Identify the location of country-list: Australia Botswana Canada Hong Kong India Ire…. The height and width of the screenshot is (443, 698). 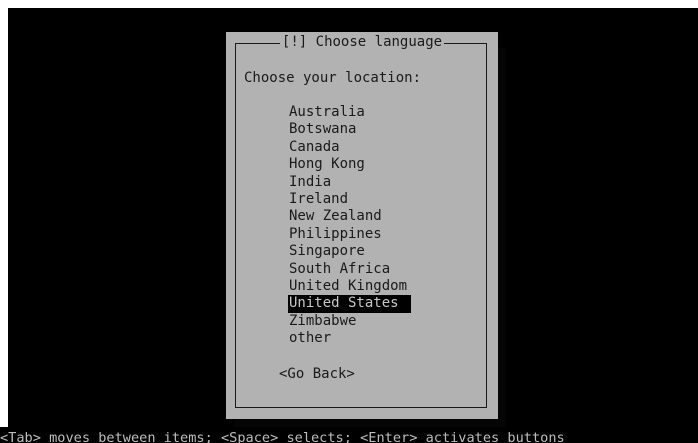
(368, 225).